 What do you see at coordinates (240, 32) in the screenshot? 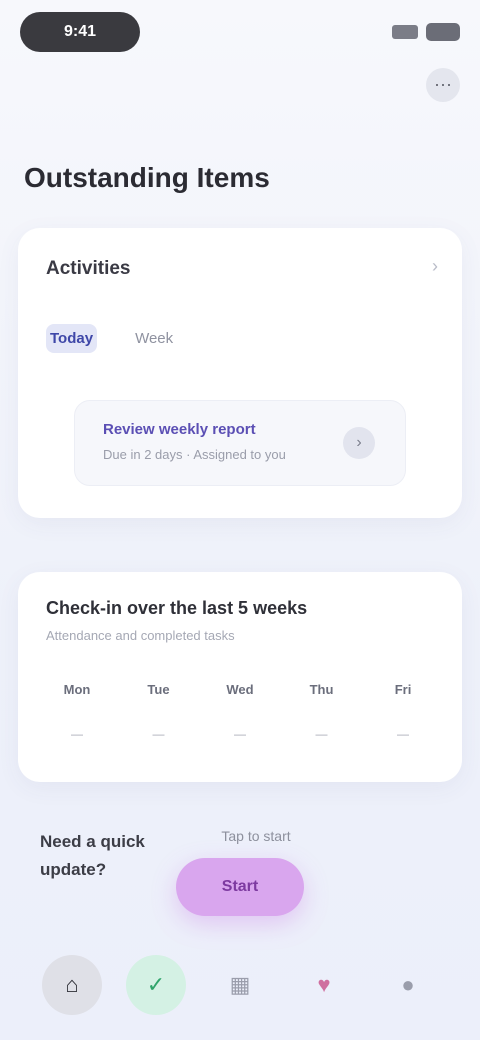
I see `status-bar: 9:41` at bounding box center [240, 32].